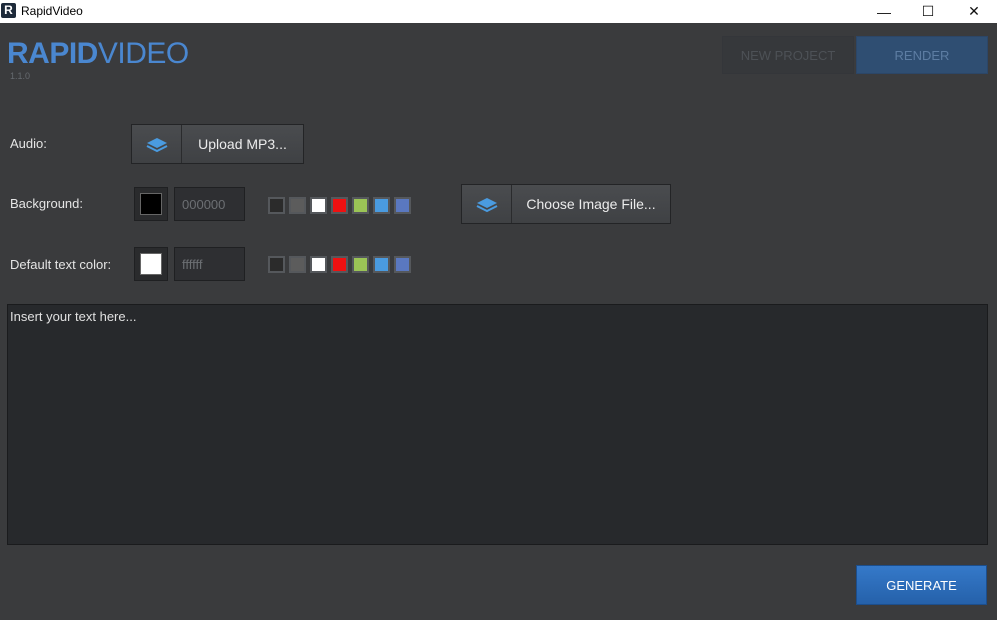  I want to click on text-color-label: Default text color:, so click(61, 264).